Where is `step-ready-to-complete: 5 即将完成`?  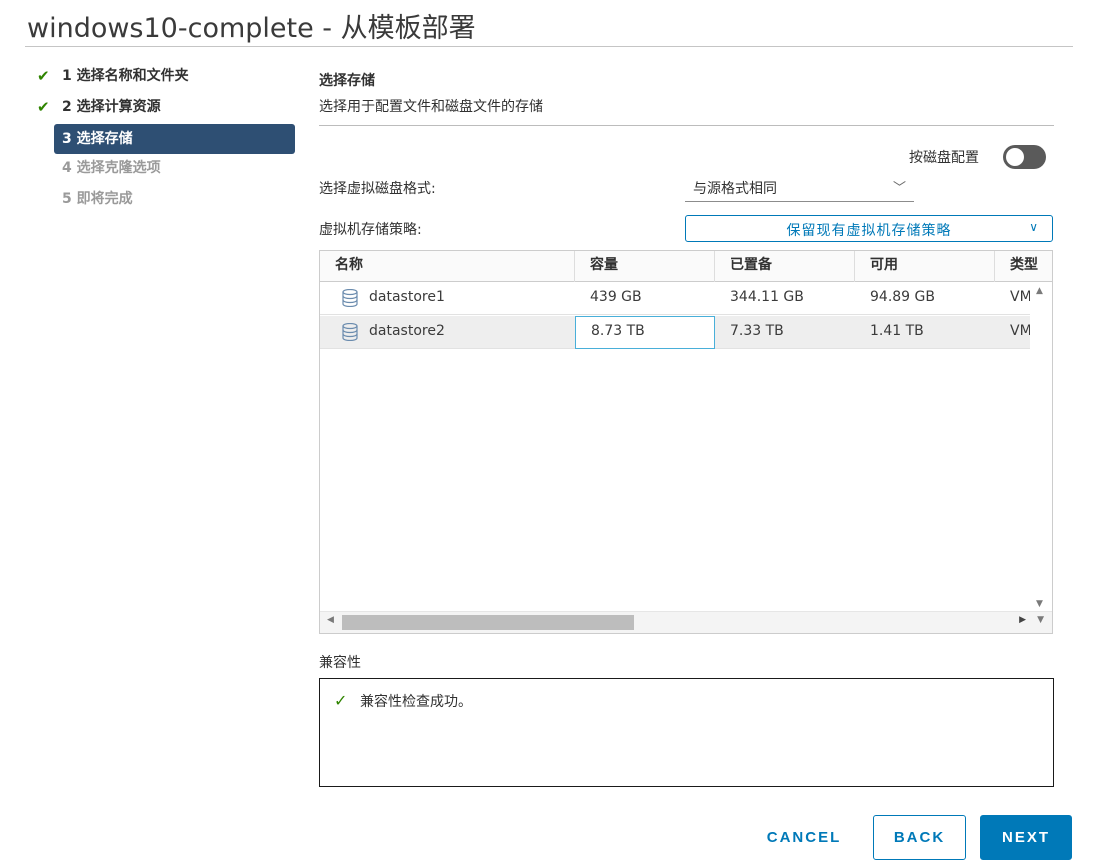
step-ready-to-complete: 5 即将完成 is located at coordinates (164, 200).